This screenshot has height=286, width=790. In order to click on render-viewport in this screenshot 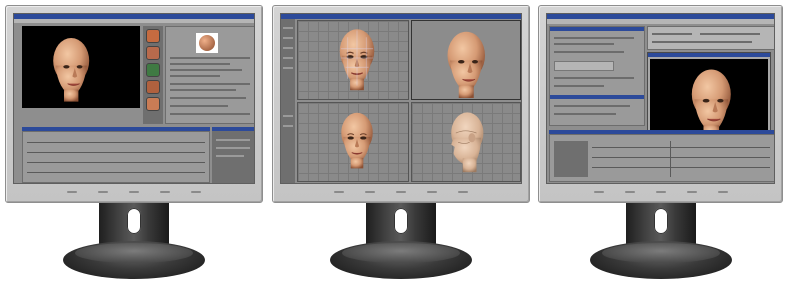, I will do `click(81, 67)`.